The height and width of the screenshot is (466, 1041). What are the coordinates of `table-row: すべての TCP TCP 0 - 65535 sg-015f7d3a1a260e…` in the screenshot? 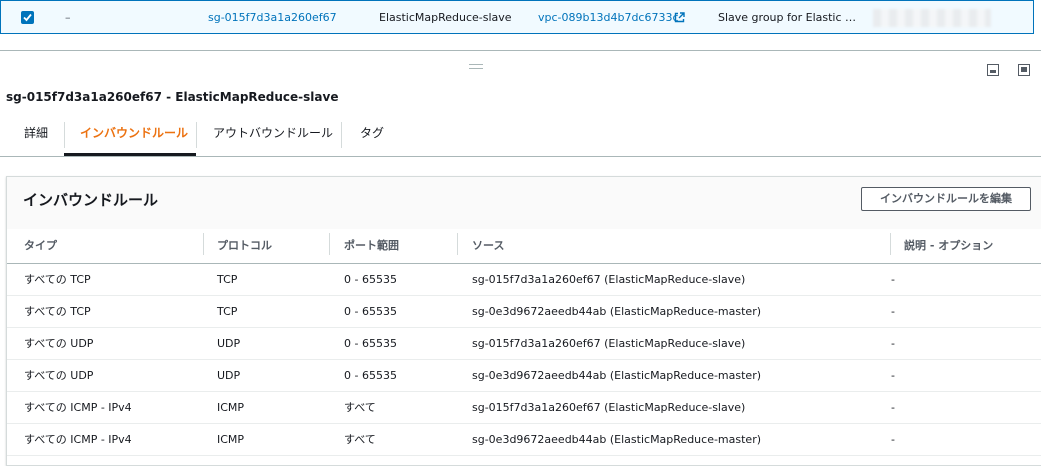 It's located at (524, 280).